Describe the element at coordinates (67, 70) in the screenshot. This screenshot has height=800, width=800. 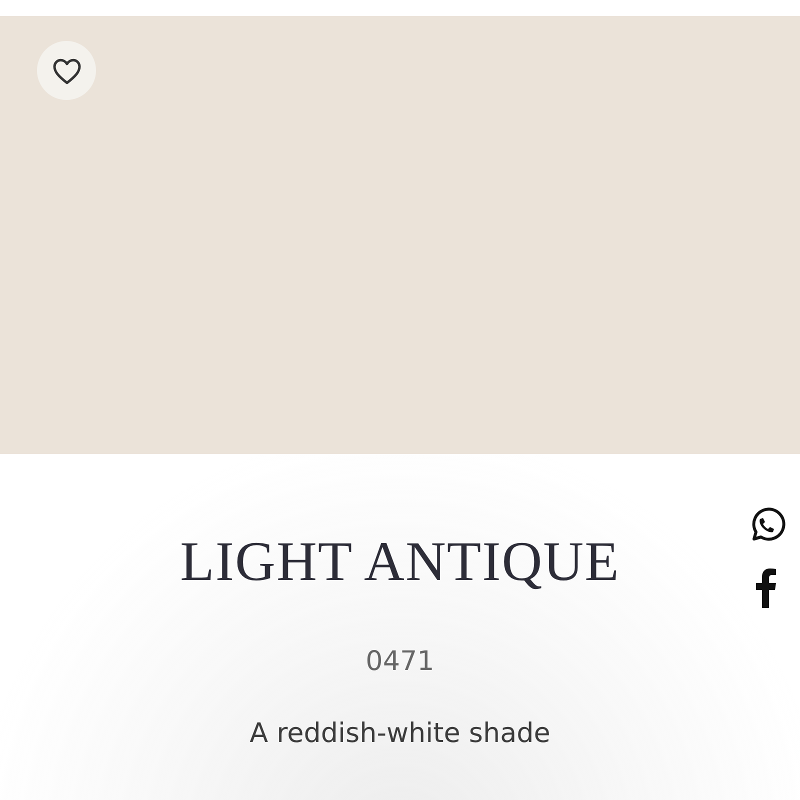
I see `heart-icon` at that location.